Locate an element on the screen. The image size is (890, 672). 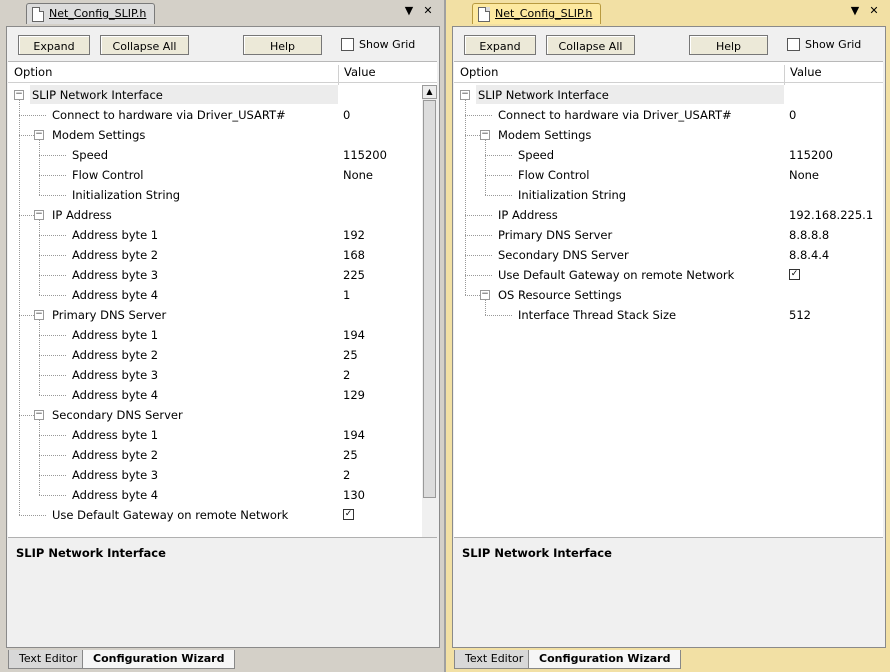
option-value: 192 is located at coordinates (354, 235).